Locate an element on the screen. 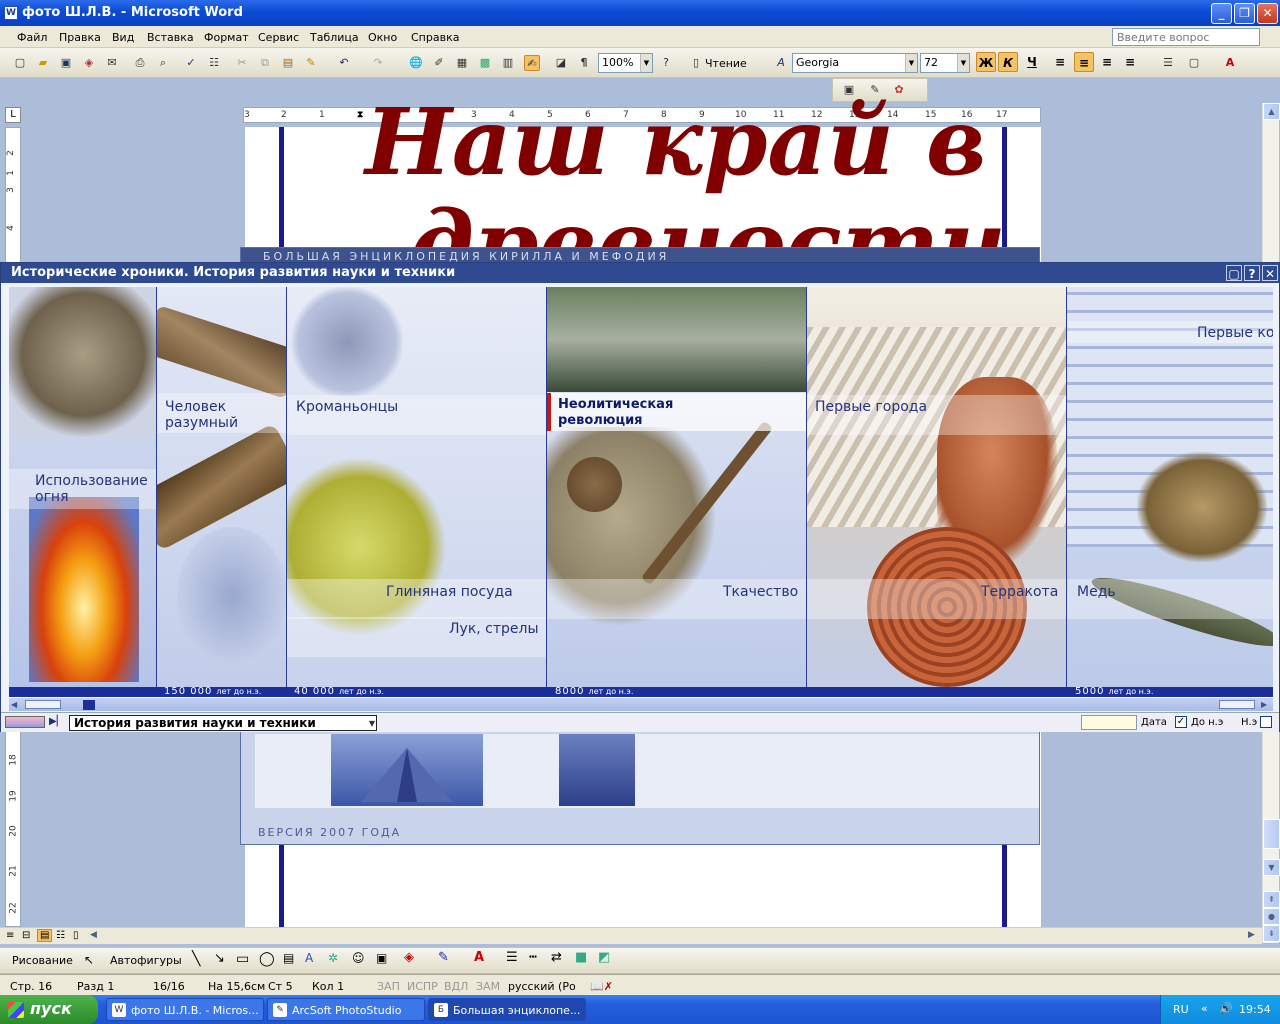 The image size is (1280, 1024). borders-icon: ▢ is located at coordinates (1194, 63).